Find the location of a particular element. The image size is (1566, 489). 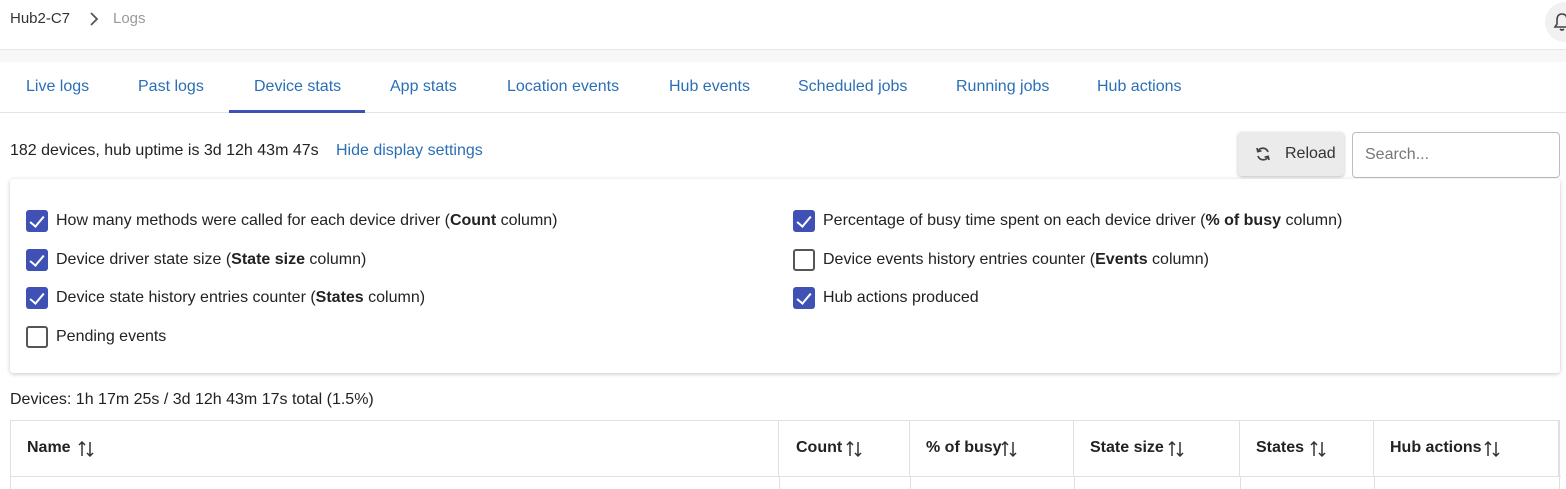

column-header-count: Count is located at coordinates (844, 448).